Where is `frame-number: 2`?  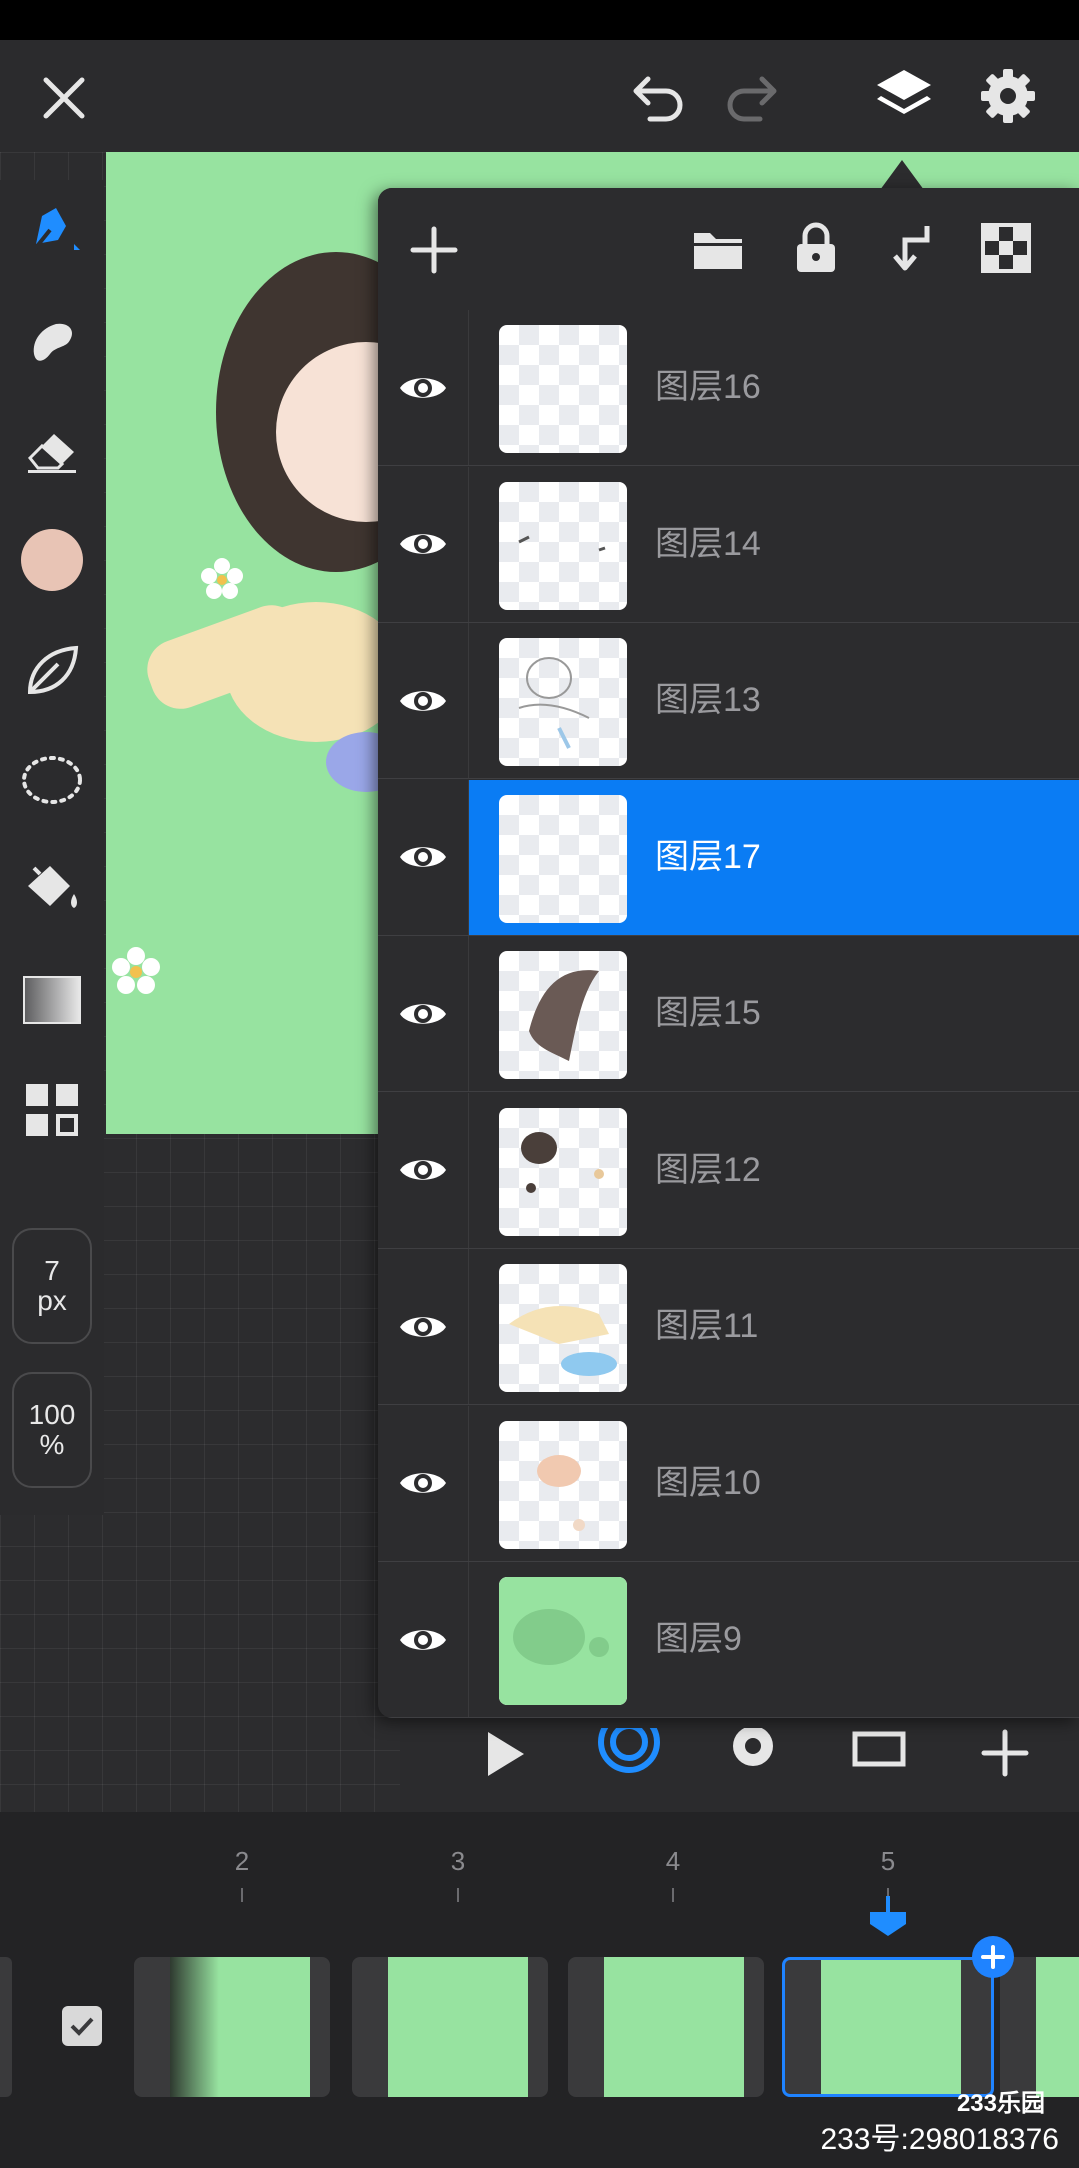 frame-number: 2 is located at coordinates (242, 1861).